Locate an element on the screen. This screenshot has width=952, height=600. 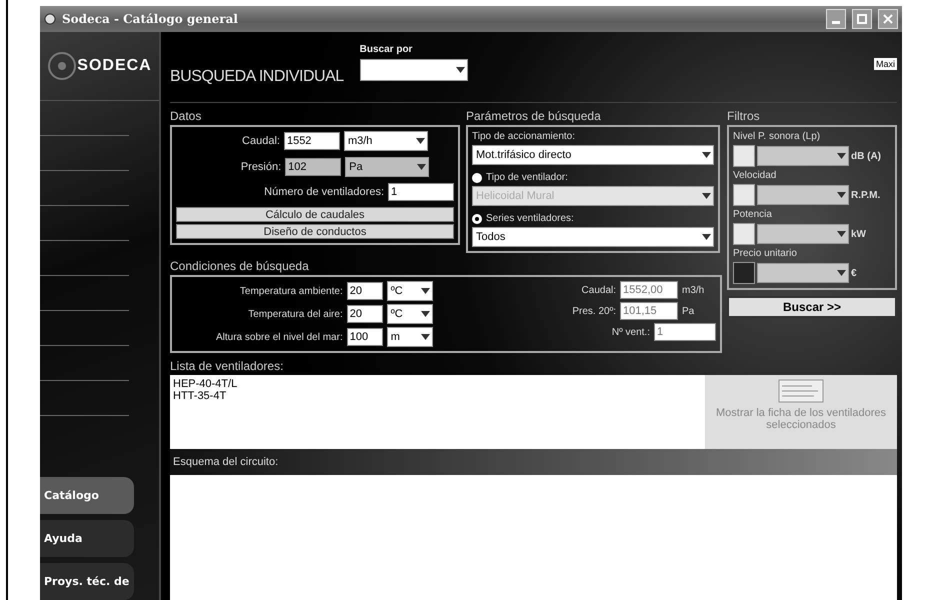
field-label: Presión: is located at coordinates (261, 167).